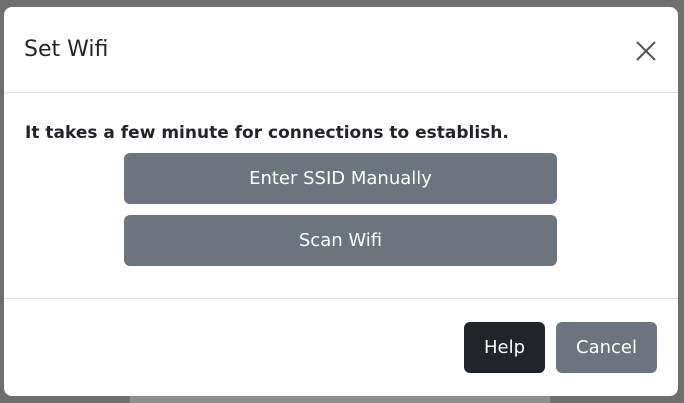 The width and height of the screenshot is (684, 403). Describe the element at coordinates (66, 49) in the screenshot. I see `dialog-title: Set Wifi` at that location.